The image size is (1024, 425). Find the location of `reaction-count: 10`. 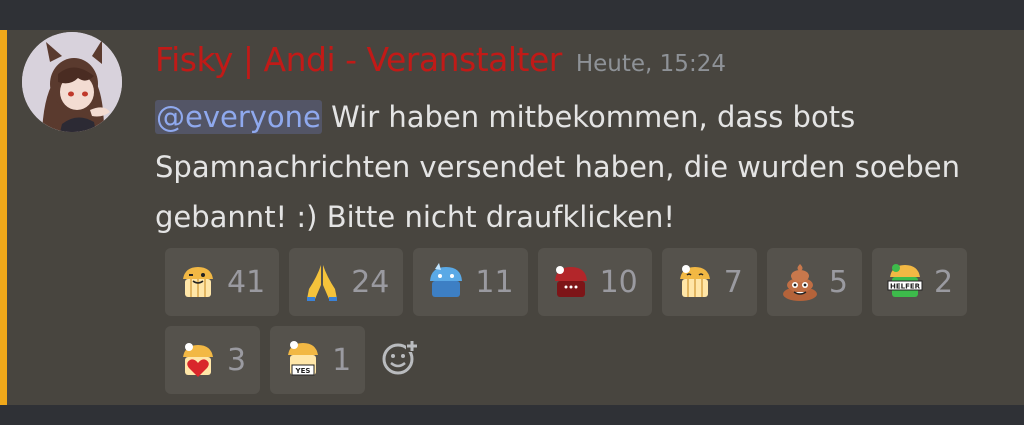

reaction-count: 10 is located at coordinates (618, 282).